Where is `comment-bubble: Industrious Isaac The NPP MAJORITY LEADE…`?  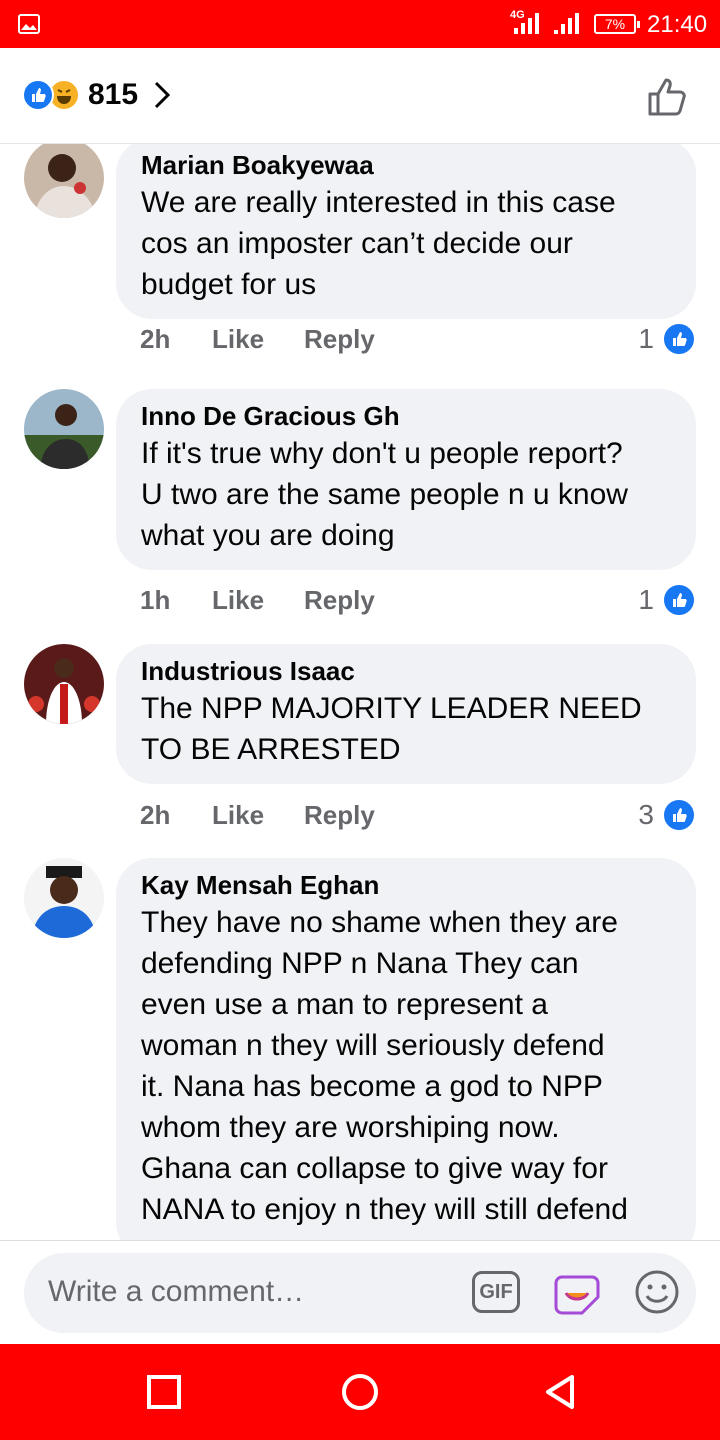 comment-bubble: Industrious Isaac The NPP MAJORITY LEADE… is located at coordinates (406, 714).